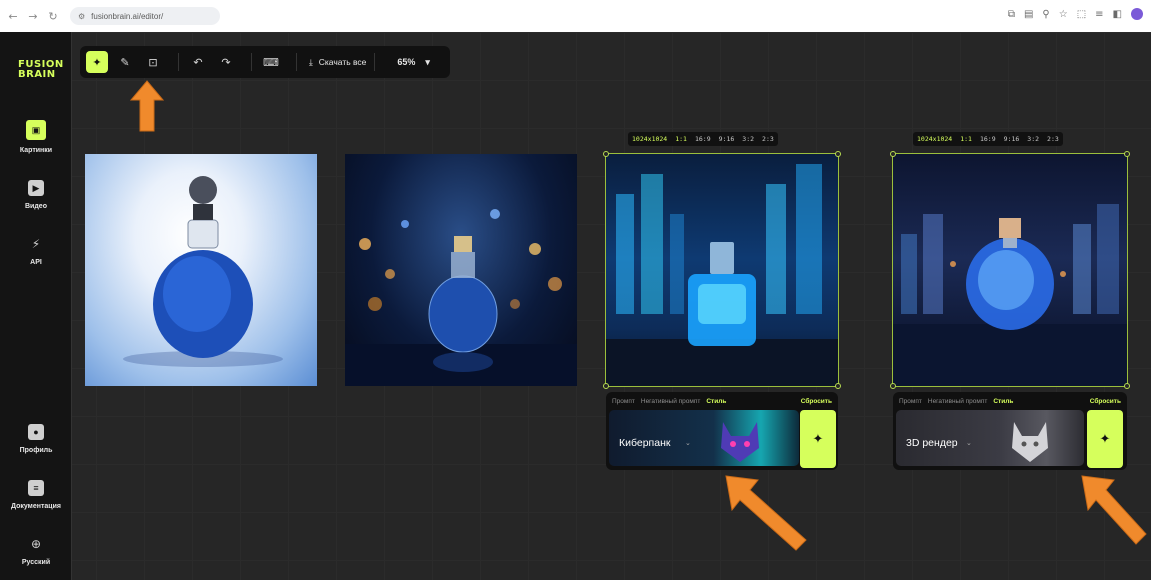 This screenshot has width=1151, height=580. I want to click on sidebar-item-video: ▶ Видео, so click(36, 195).